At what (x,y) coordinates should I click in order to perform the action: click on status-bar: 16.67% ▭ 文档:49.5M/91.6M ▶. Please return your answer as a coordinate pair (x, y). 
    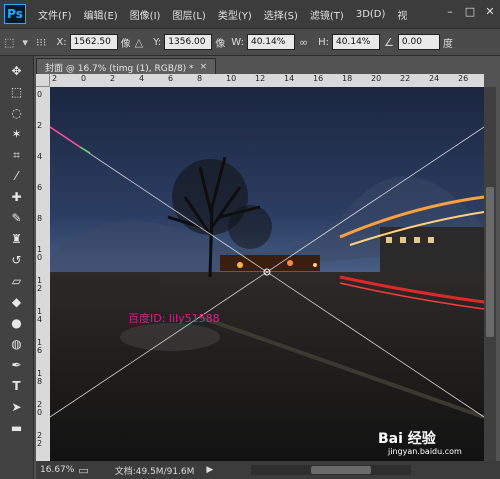
    Looking at the image, I should click on (268, 470).